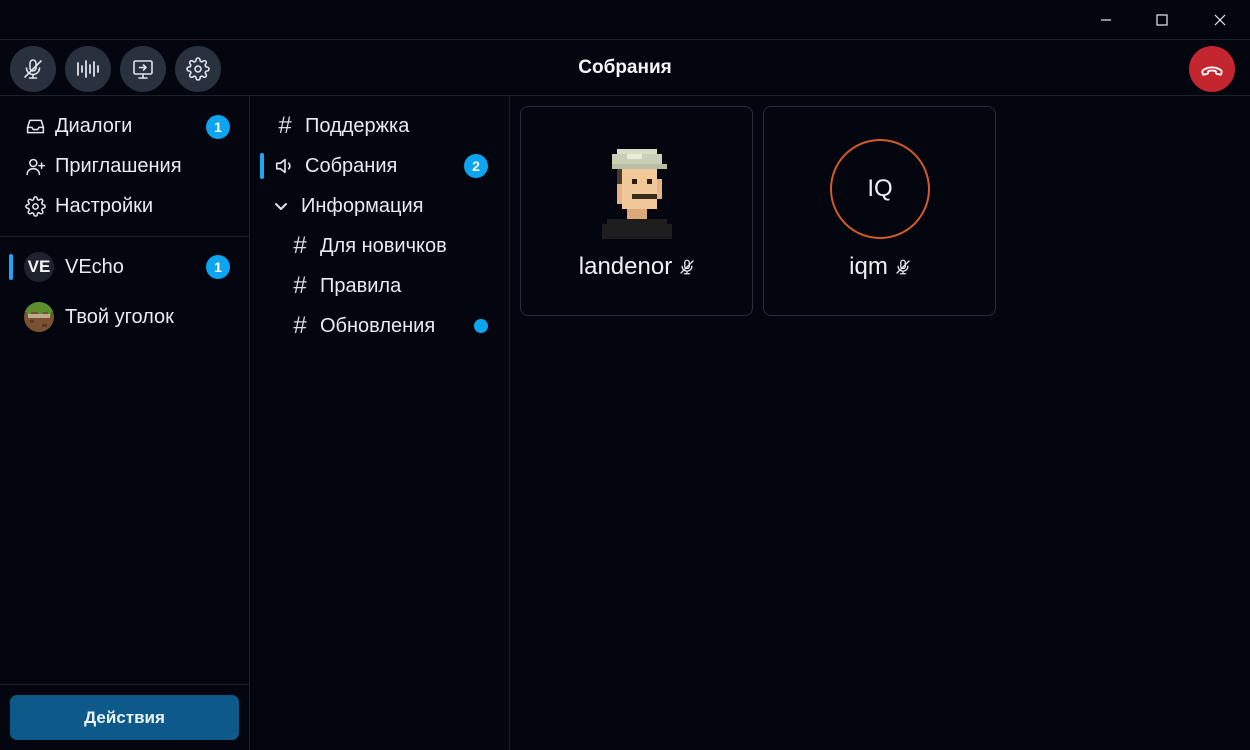 This screenshot has width=1250, height=750. I want to click on active-channel-indicator, so click(262, 166).